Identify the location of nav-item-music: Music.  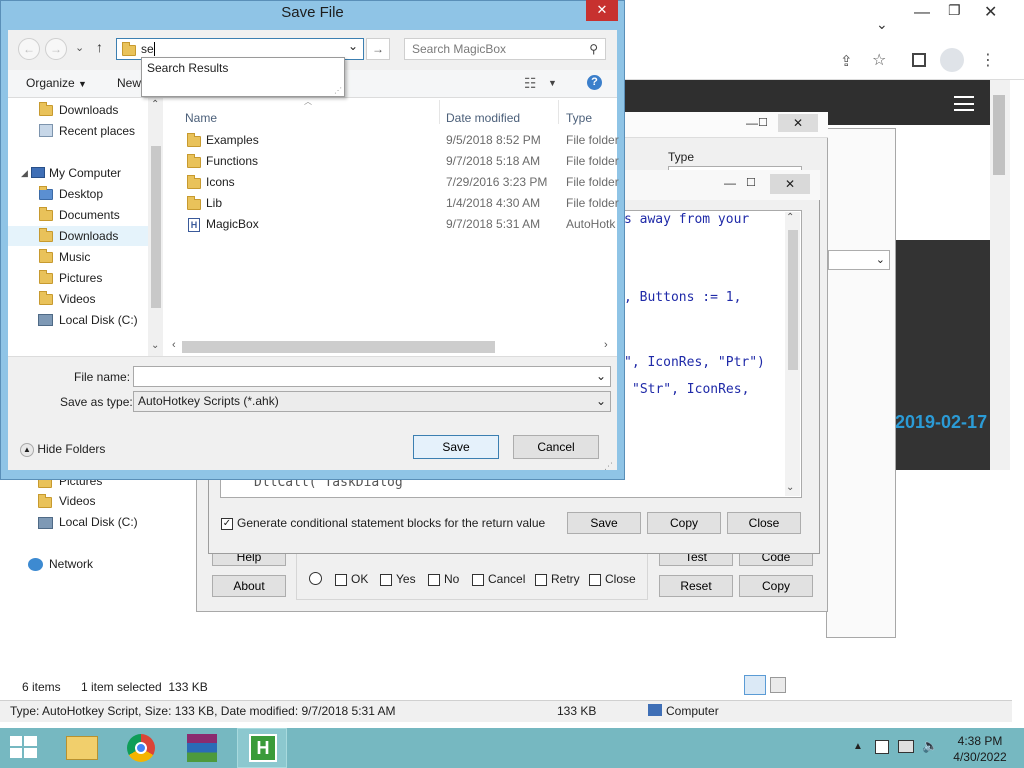
(78, 257).